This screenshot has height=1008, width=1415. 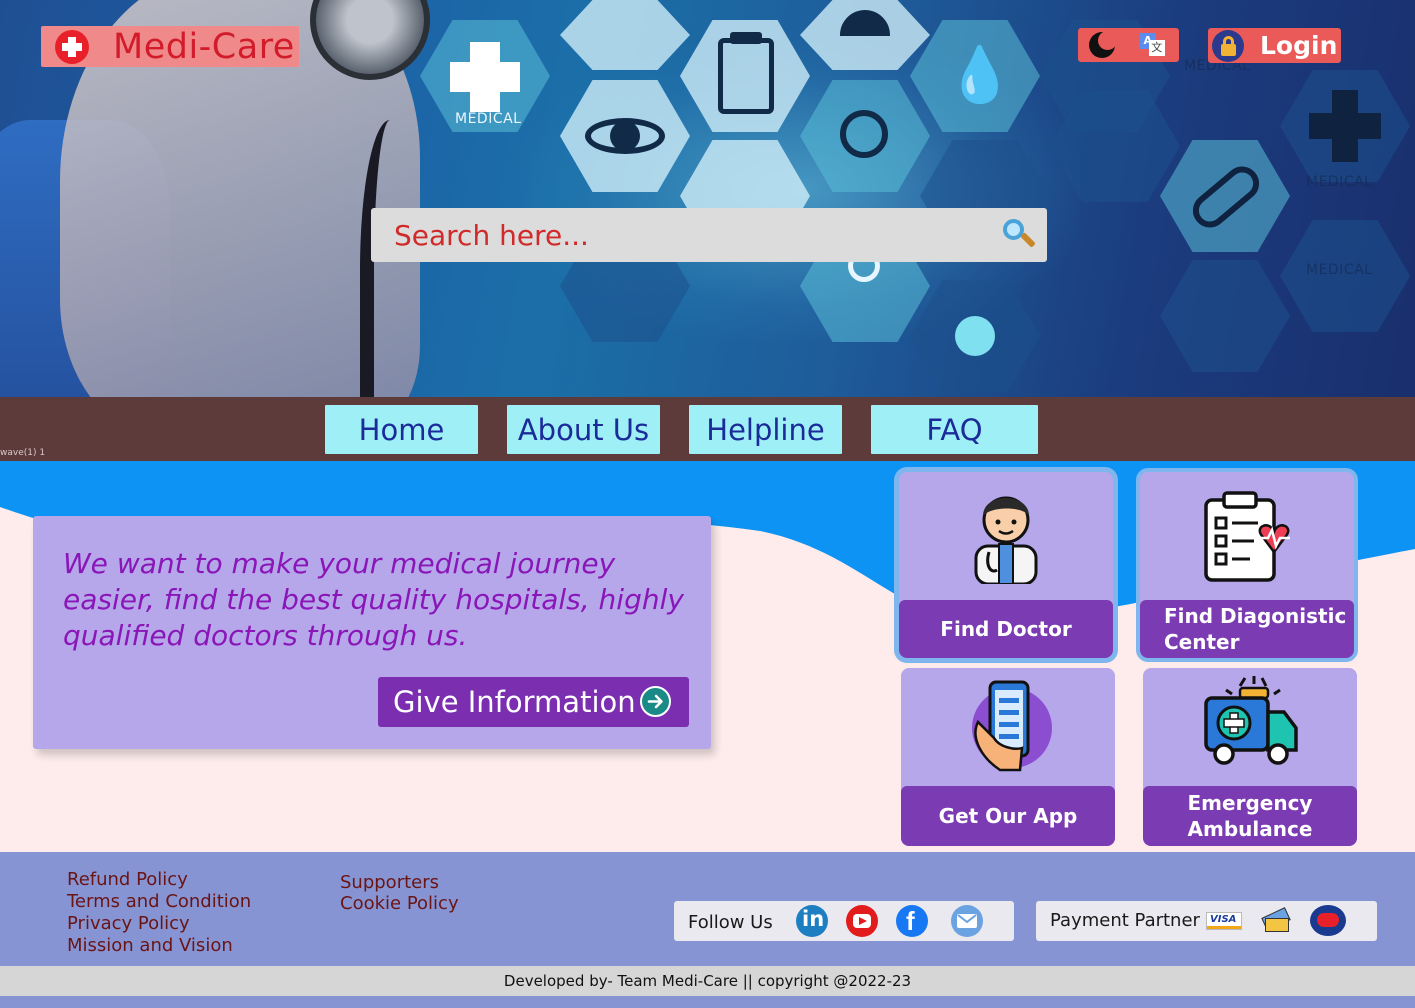 What do you see at coordinates (689, 235) in the screenshot?
I see `search-input` at bounding box center [689, 235].